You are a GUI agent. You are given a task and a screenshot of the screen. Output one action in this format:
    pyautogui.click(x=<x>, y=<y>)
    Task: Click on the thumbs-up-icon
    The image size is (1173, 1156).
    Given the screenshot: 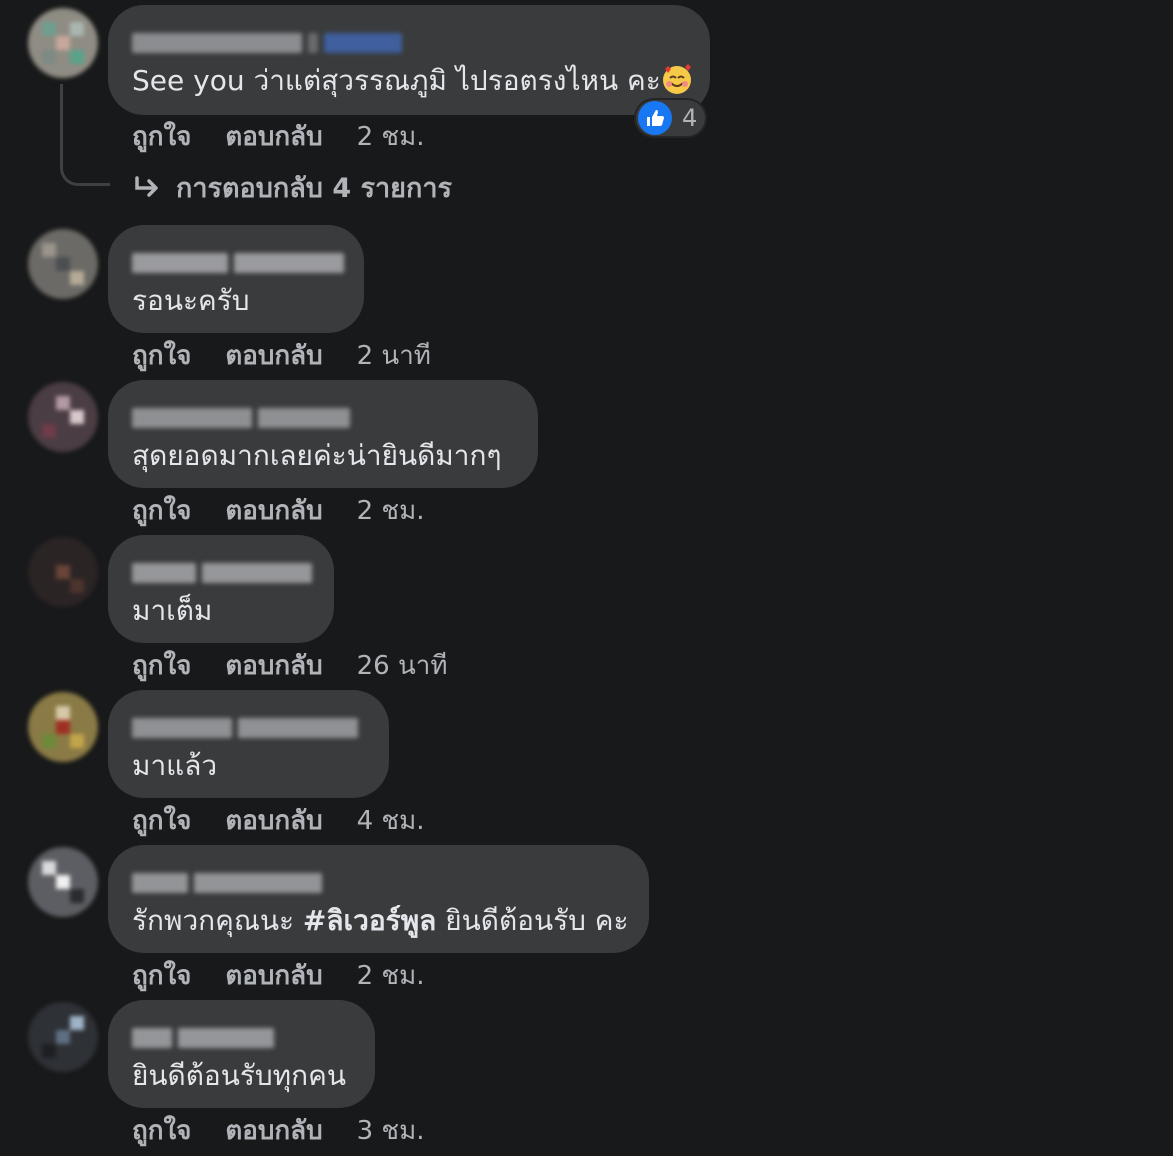 What is the action you would take?
    pyautogui.click(x=655, y=118)
    